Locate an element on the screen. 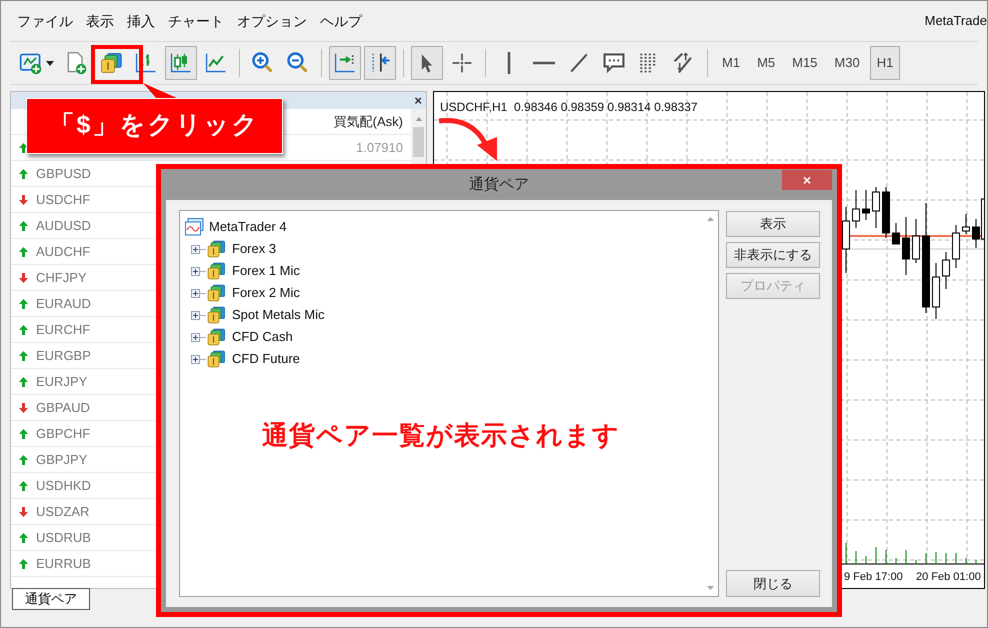 This screenshot has width=988, height=628. panel-tab: 通貨ペア is located at coordinates (51, 599).